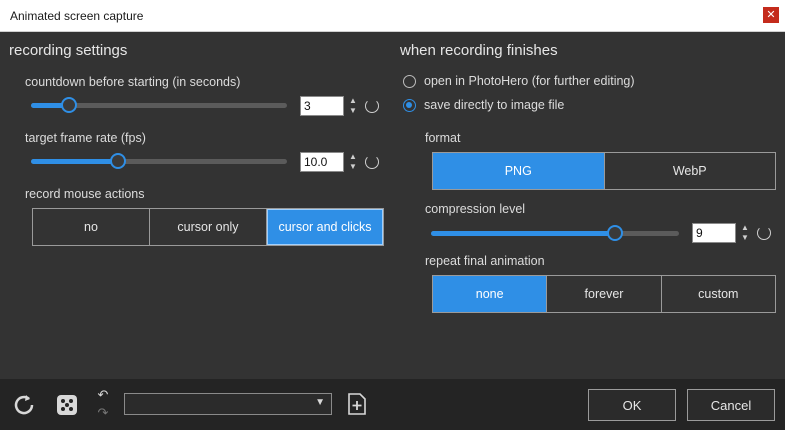 The width and height of the screenshot is (785, 430). I want to click on mouse-actions-label: record mouse actions, so click(85, 194).